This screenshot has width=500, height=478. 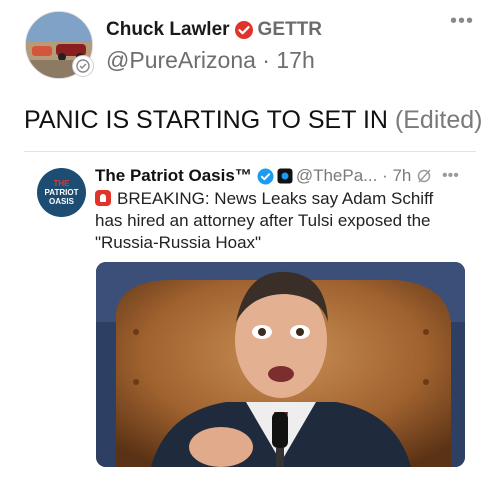 What do you see at coordinates (173, 176) in the screenshot?
I see `embedded-author-name: The Patriot Oasis™` at bounding box center [173, 176].